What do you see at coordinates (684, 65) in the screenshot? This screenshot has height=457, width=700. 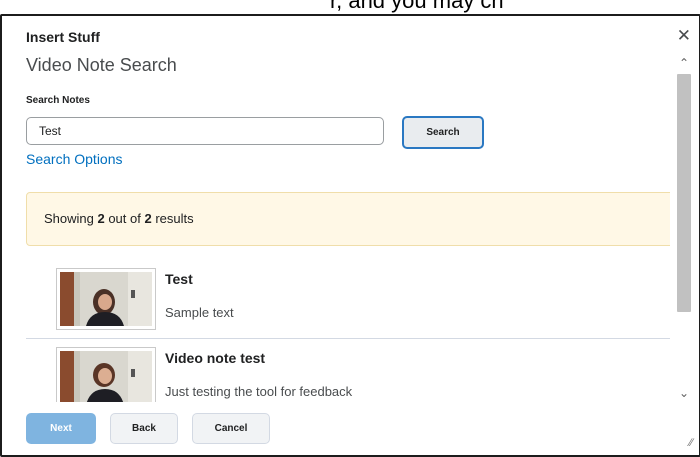 I see `chevron-up-icon: ⌃` at bounding box center [684, 65].